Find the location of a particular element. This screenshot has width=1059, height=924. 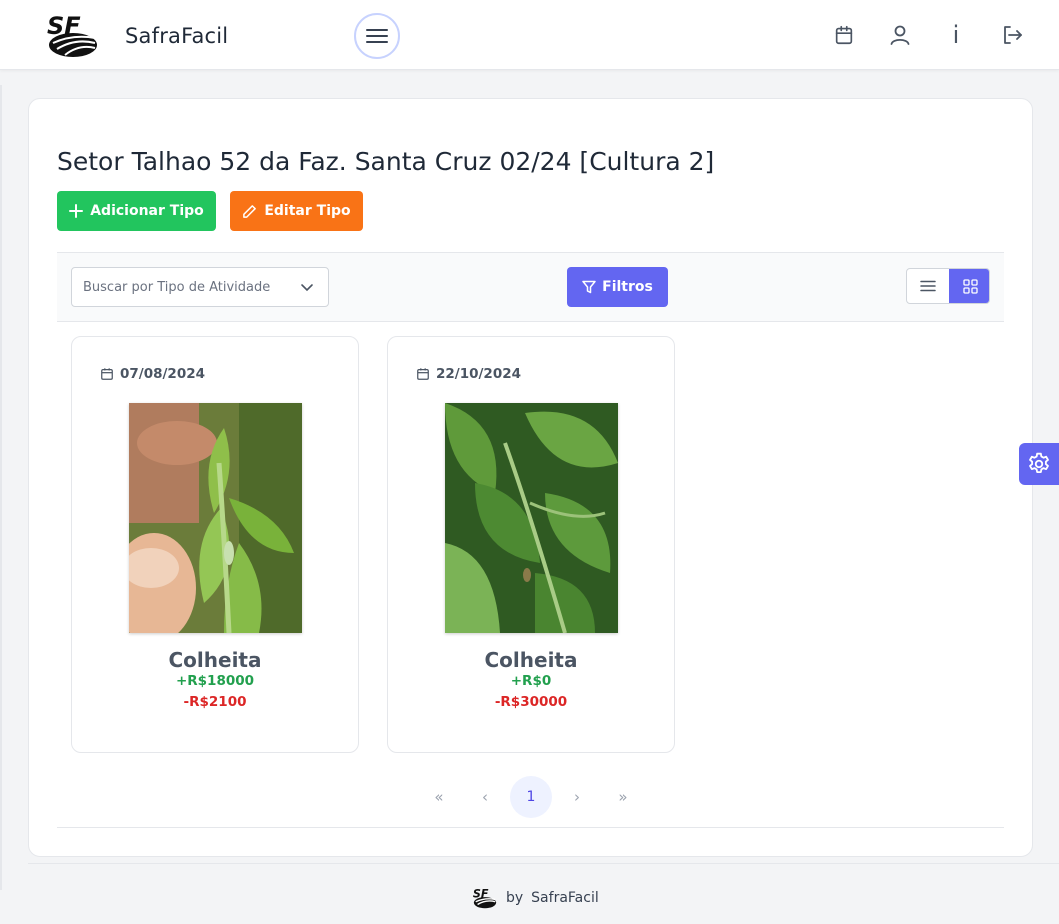

grid-view-button is located at coordinates (969, 286).